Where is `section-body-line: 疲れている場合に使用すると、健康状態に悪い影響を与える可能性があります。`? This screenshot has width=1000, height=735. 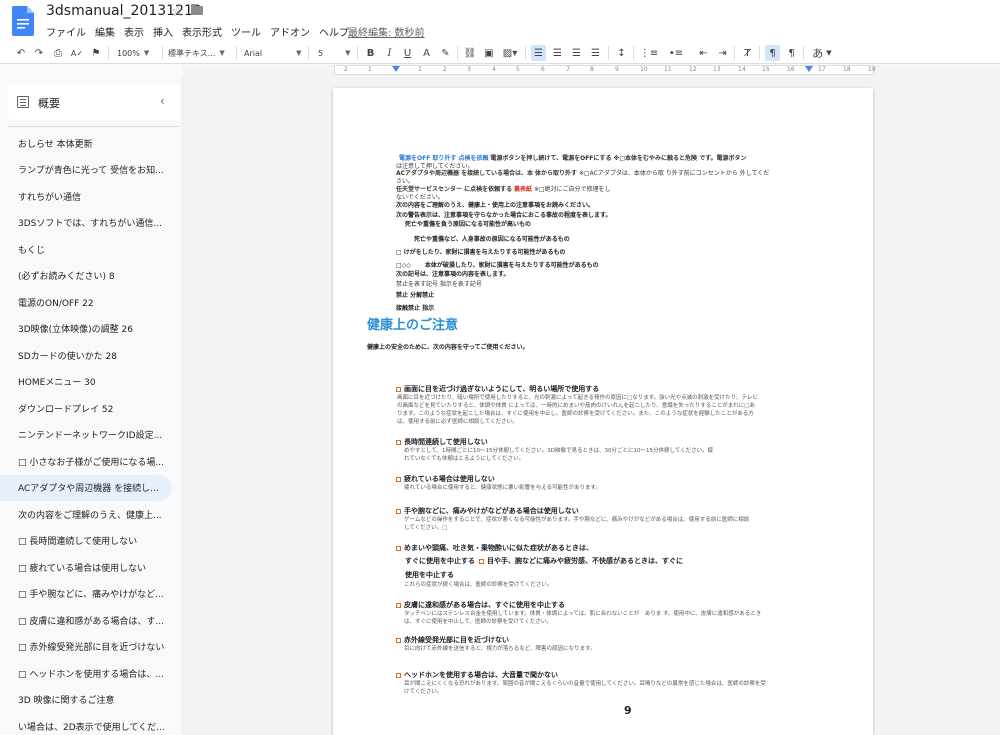
section-body-line: 疲れている場合に使用すると、健康状態に悪い影響を与える可能性があります。 is located at coordinates (502, 488).